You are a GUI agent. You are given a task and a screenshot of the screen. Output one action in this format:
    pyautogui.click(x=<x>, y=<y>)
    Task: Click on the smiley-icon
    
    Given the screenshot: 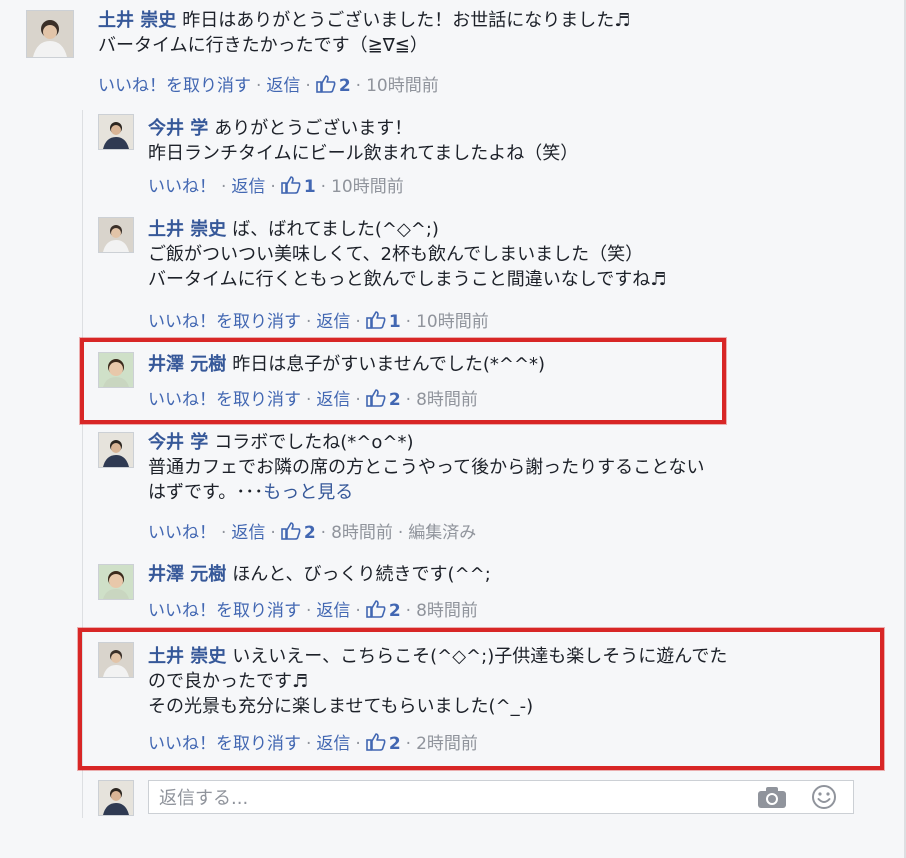 What is the action you would take?
    pyautogui.click(x=824, y=799)
    